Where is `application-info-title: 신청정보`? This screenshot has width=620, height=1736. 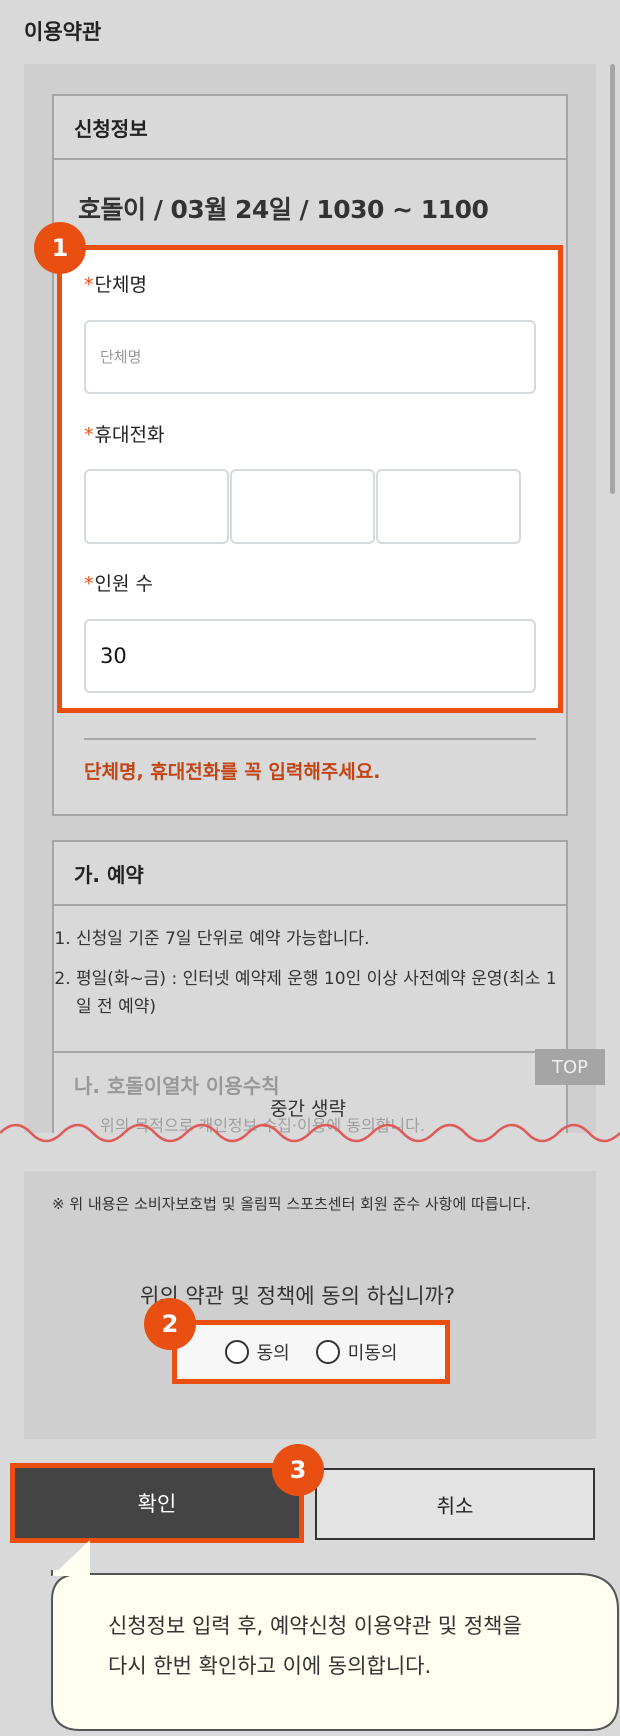
application-info-title: 신청정보 is located at coordinates (310, 128).